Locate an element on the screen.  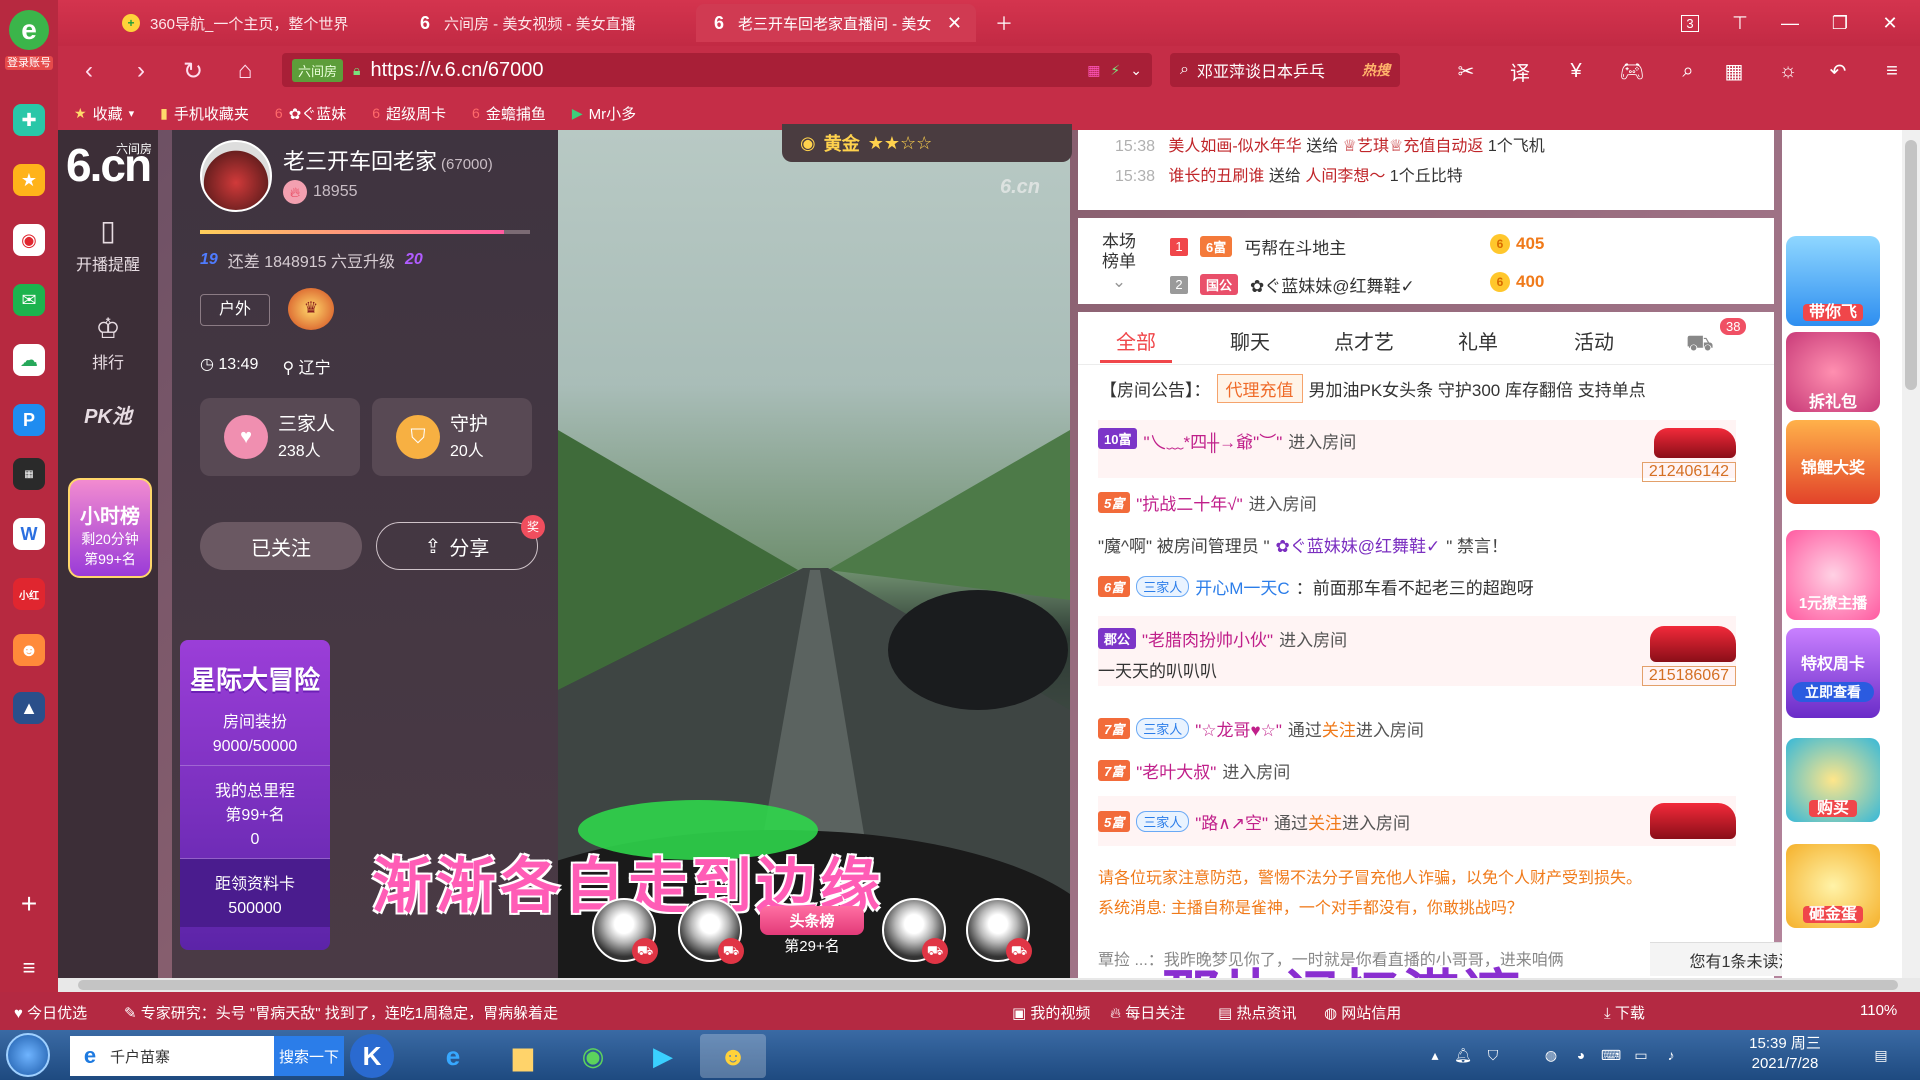
maximize-button: ❐ is located at coordinates (1840, 23).